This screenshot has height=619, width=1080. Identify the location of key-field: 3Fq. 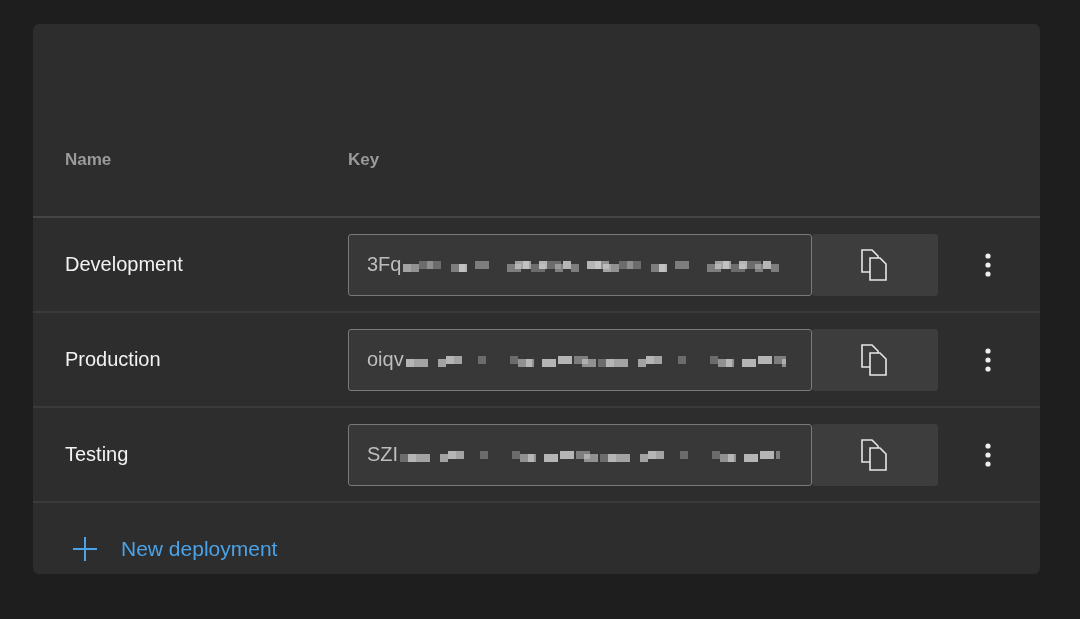
(580, 264).